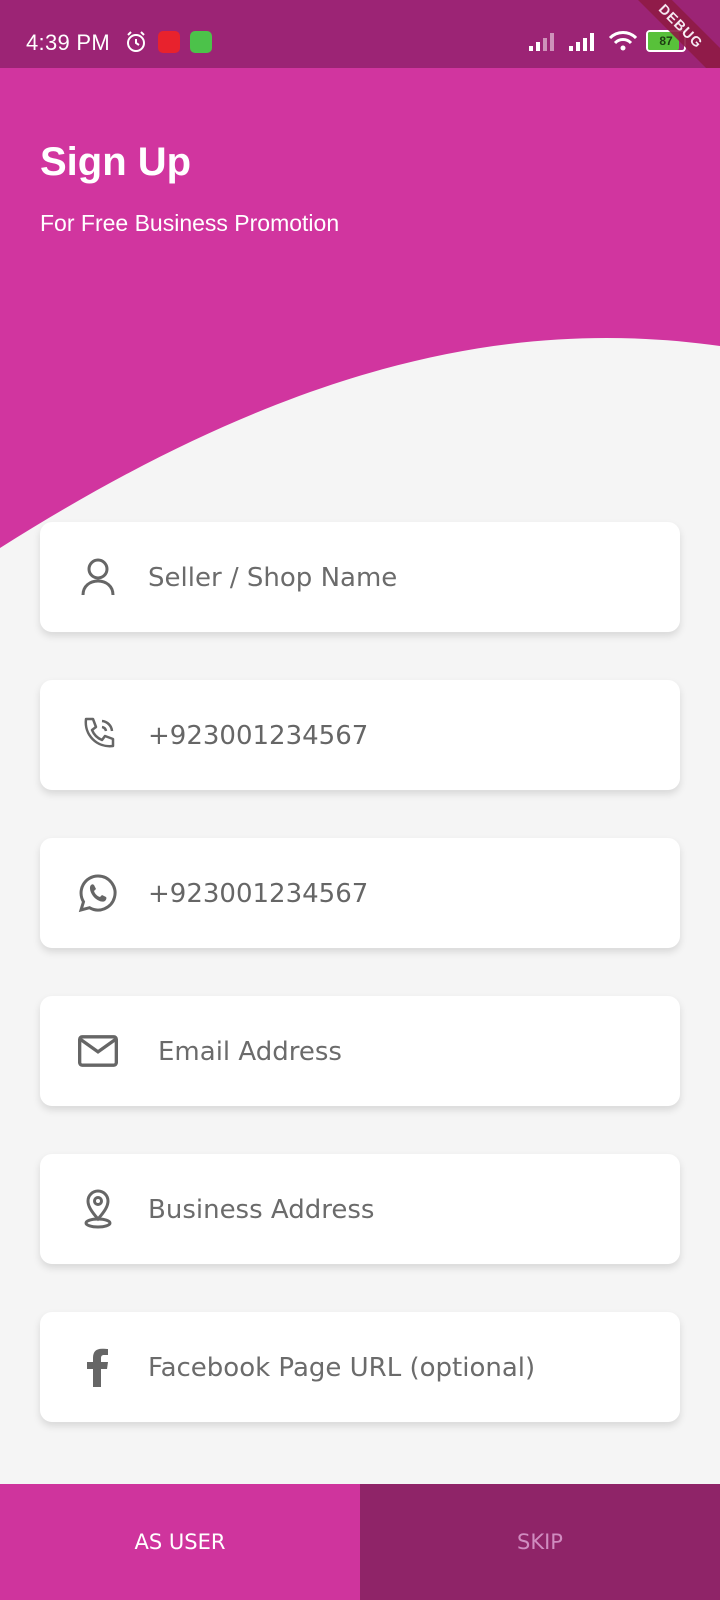 This screenshot has width=720, height=1600. I want to click on address-field, so click(360, 1210).